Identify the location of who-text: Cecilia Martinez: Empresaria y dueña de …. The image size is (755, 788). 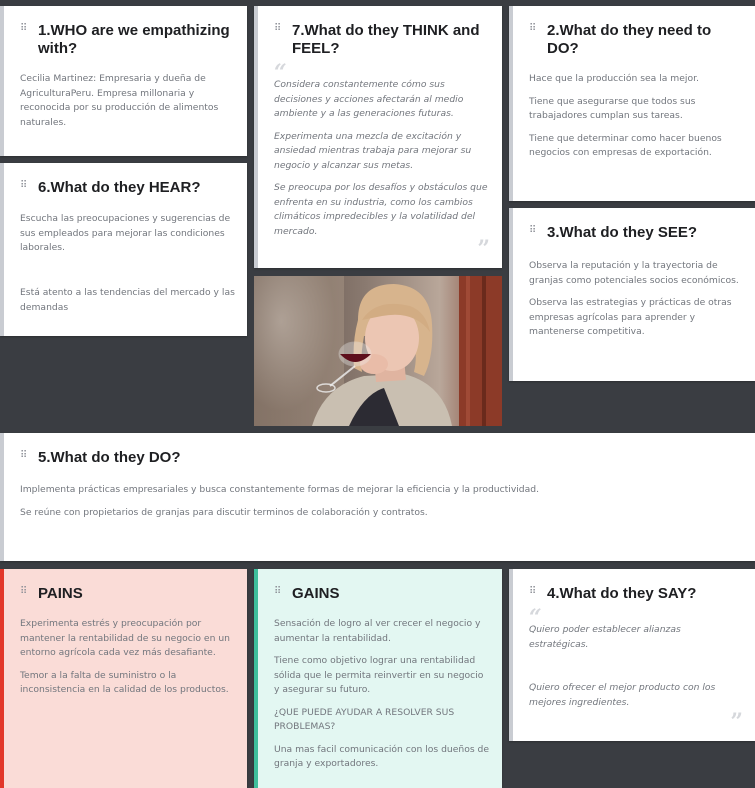
(119, 100).